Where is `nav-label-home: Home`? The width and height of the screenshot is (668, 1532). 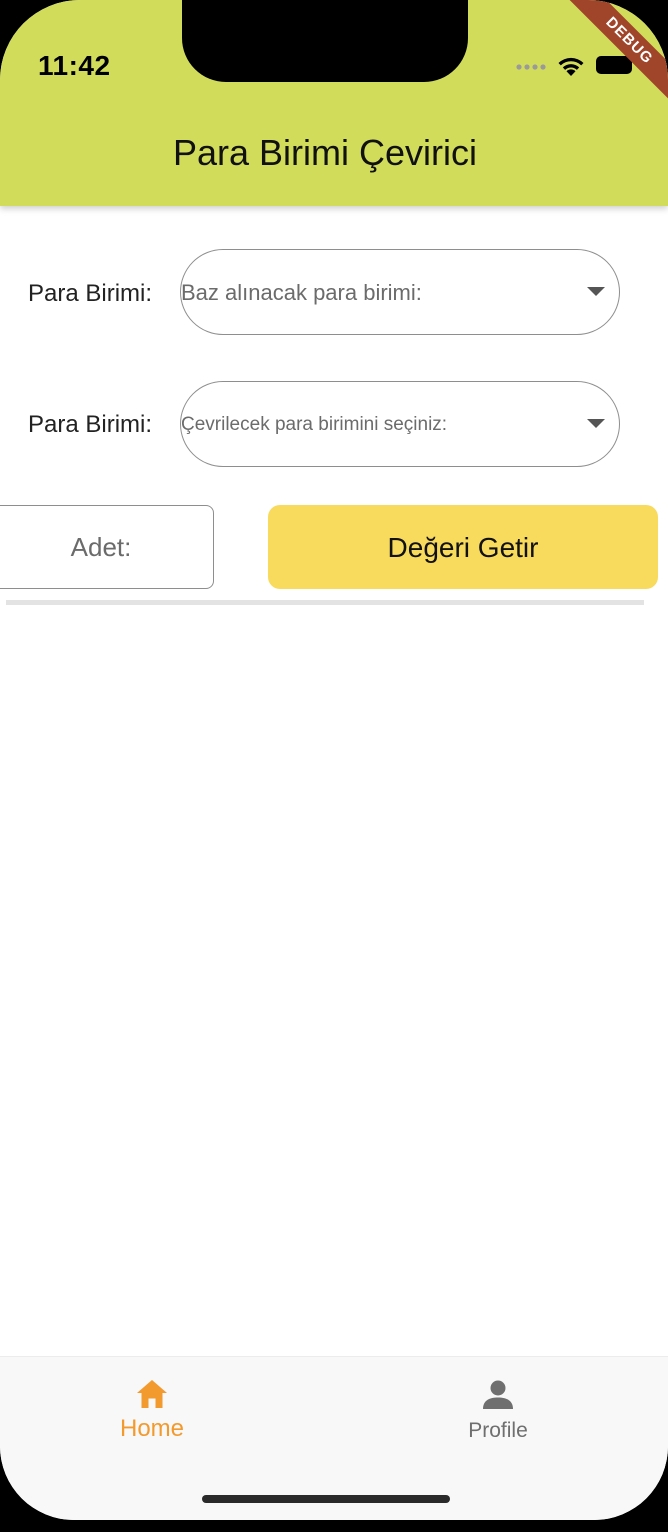 nav-label-home: Home is located at coordinates (152, 1428).